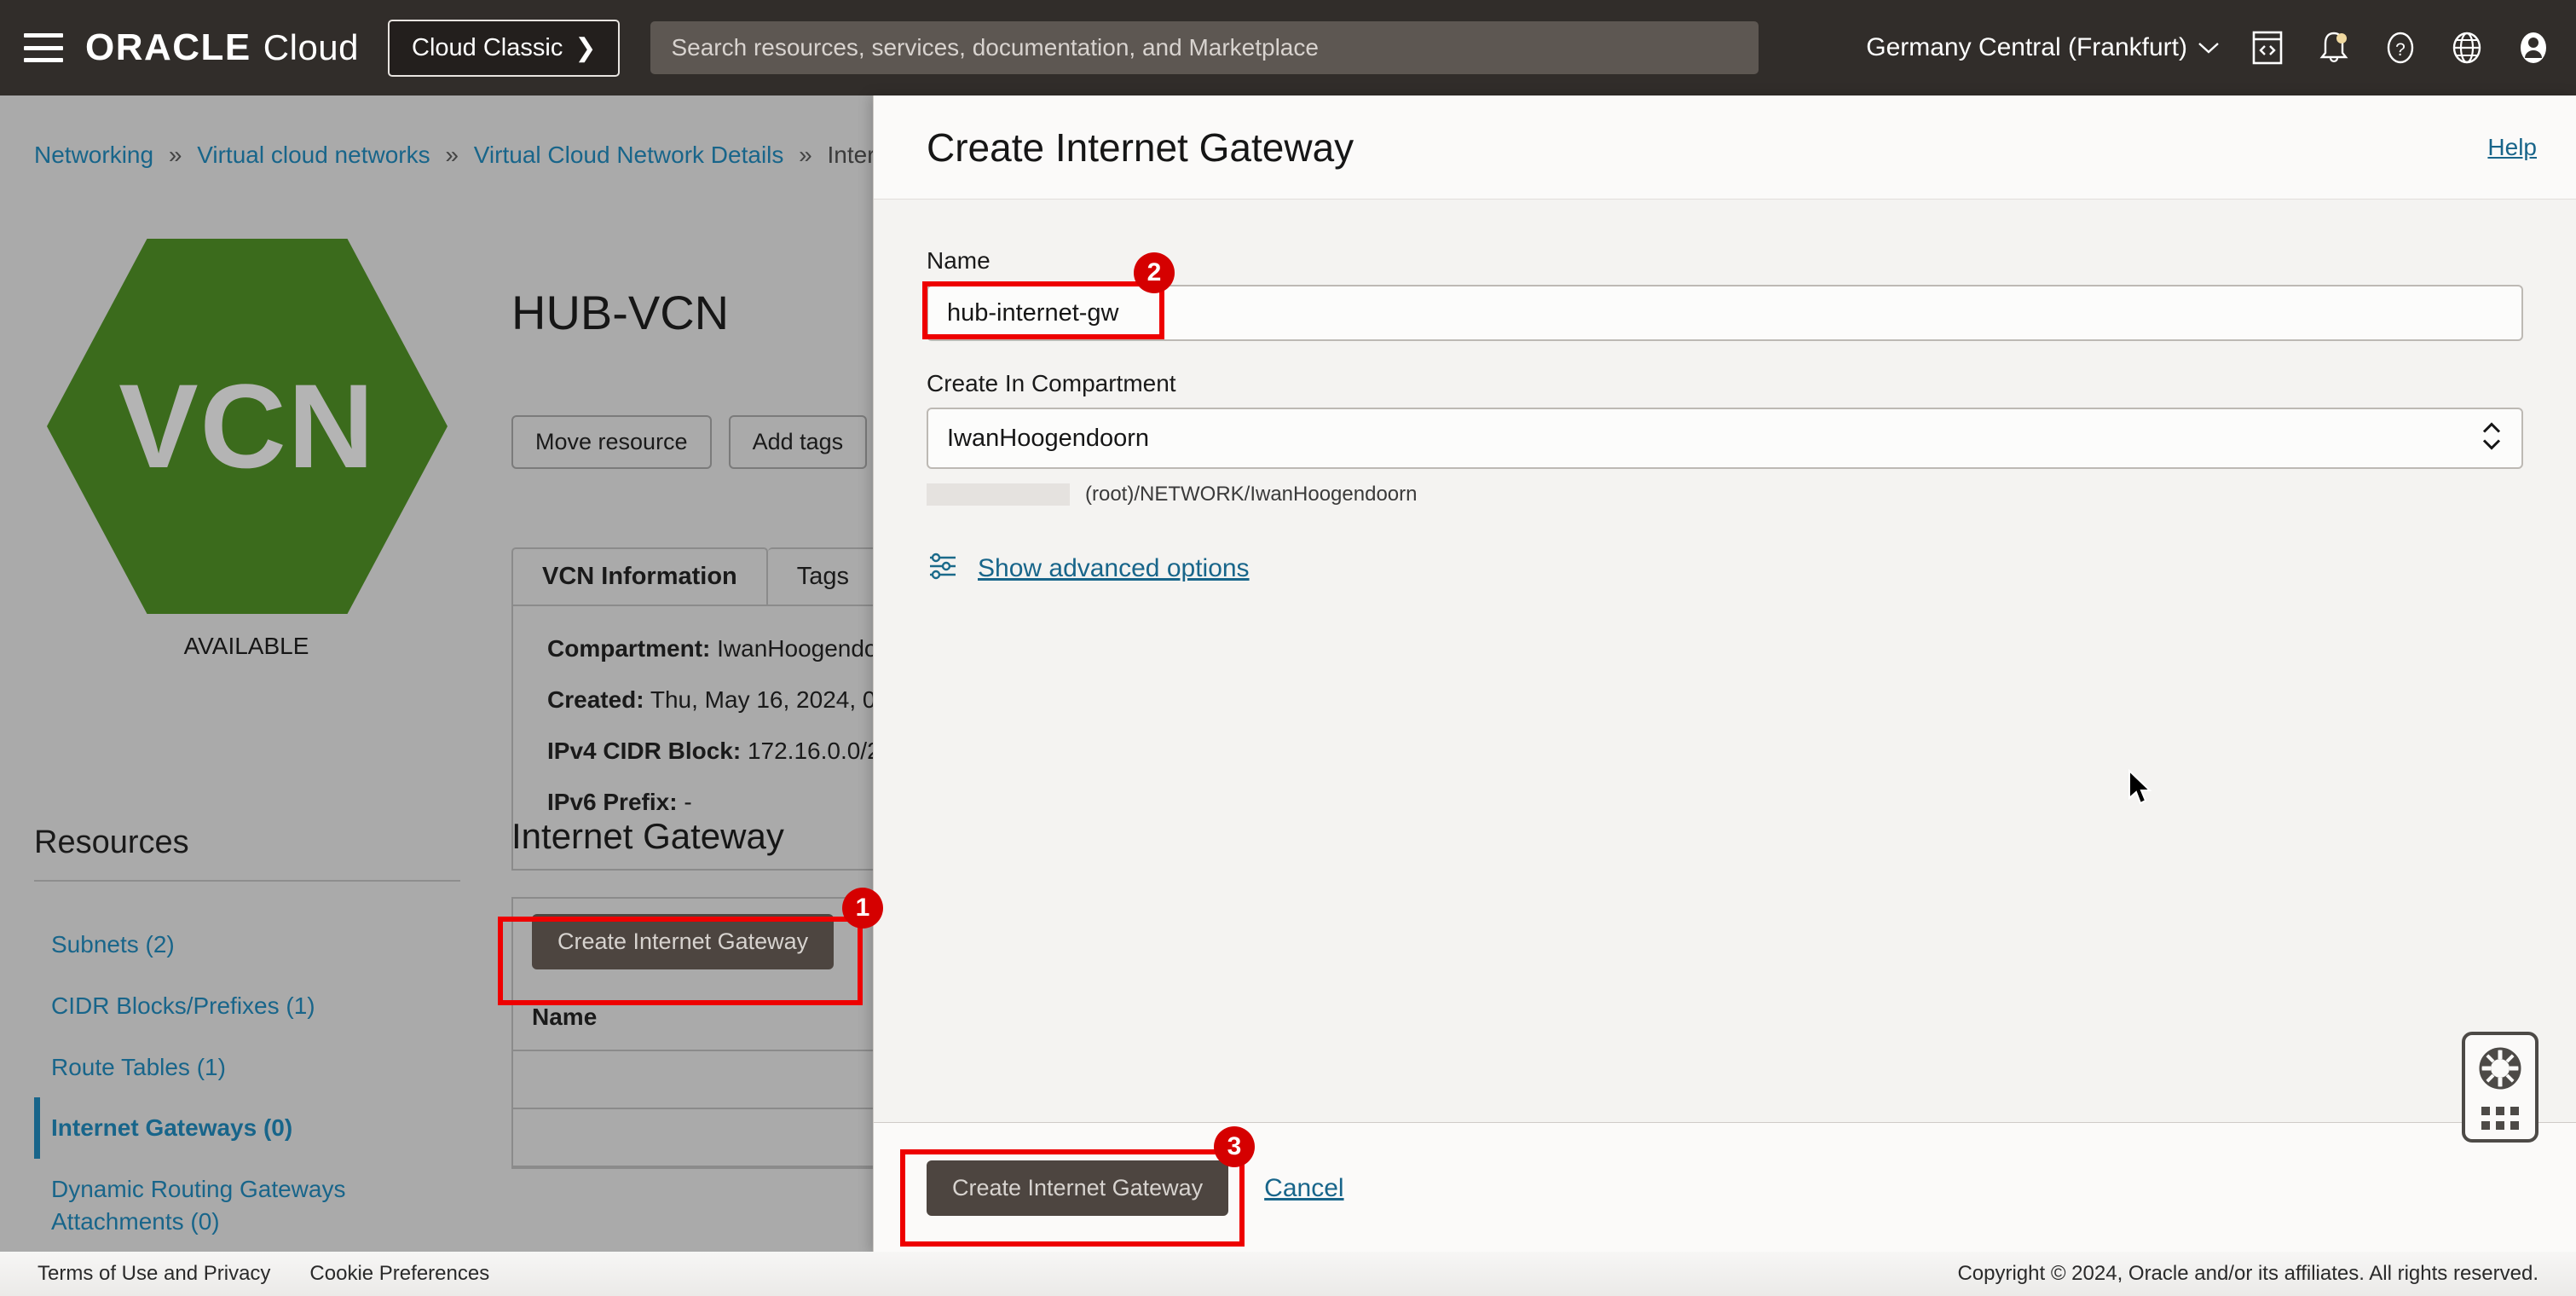 This screenshot has width=2576, height=1296. What do you see at coordinates (688, 802) in the screenshot?
I see `info-value-ipv6-prefix: -` at bounding box center [688, 802].